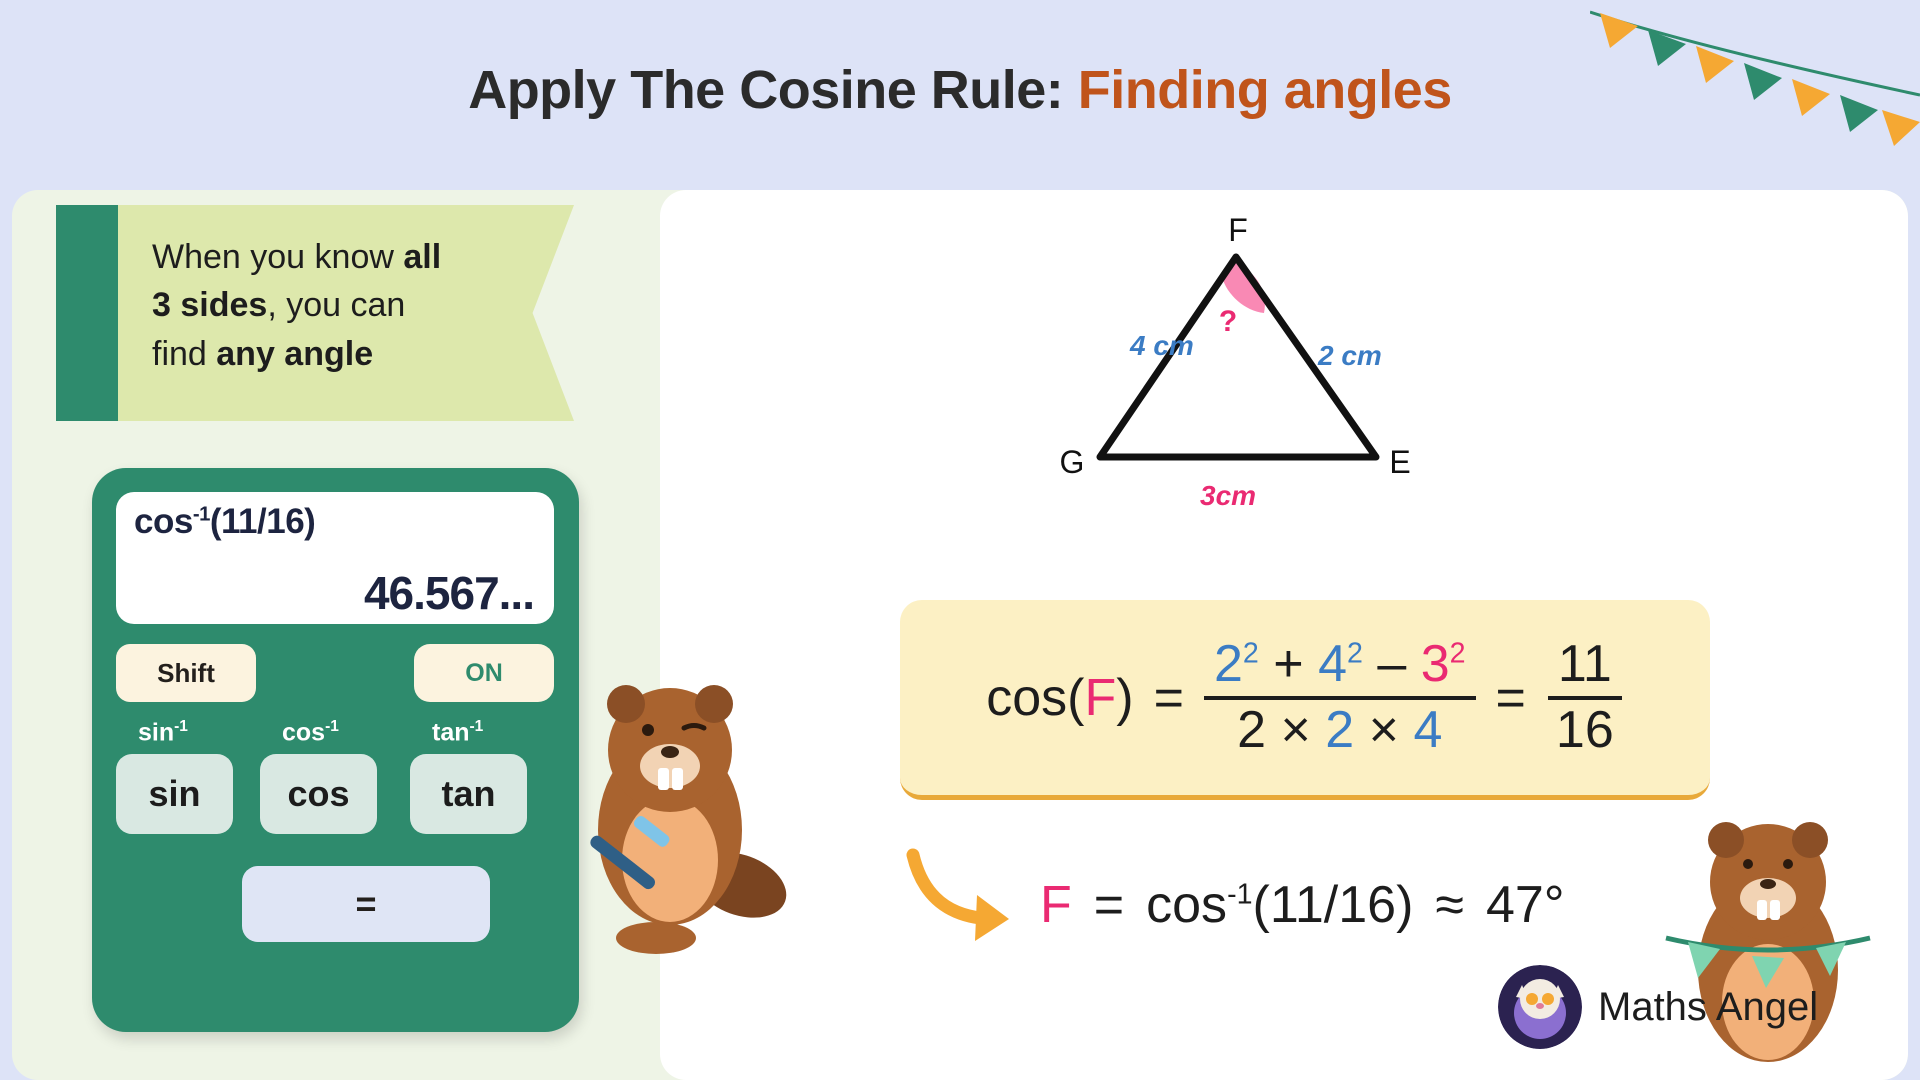  What do you see at coordinates (1238, 231) in the screenshot?
I see `triangle-vertex-F: F` at bounding box center [1238, 231].